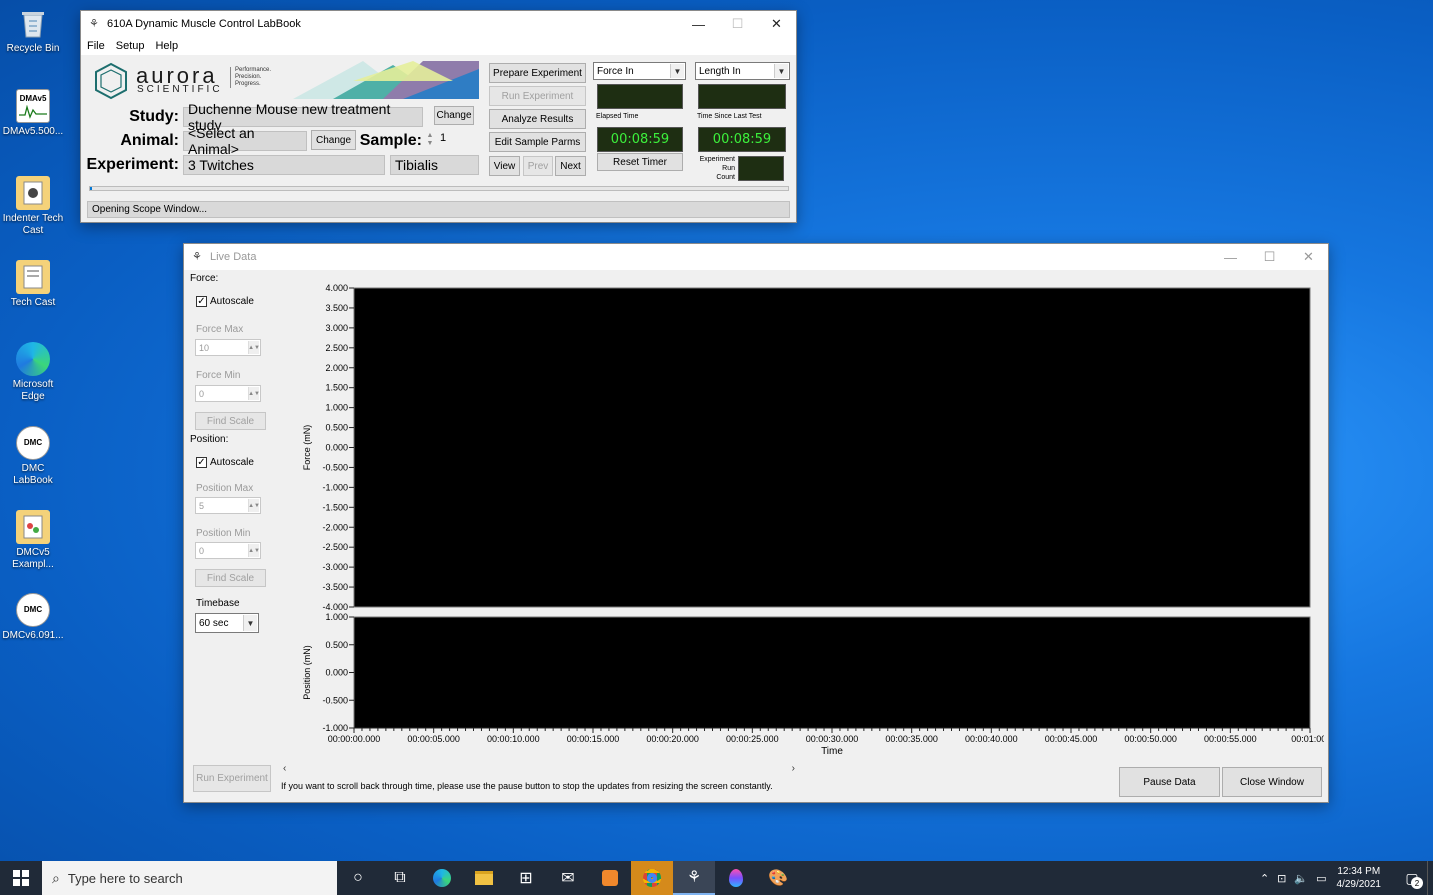 Image resolution: width=1433 pixels, height=895 pixels. I want to click on file-explorer-icon, so click(484, 878).